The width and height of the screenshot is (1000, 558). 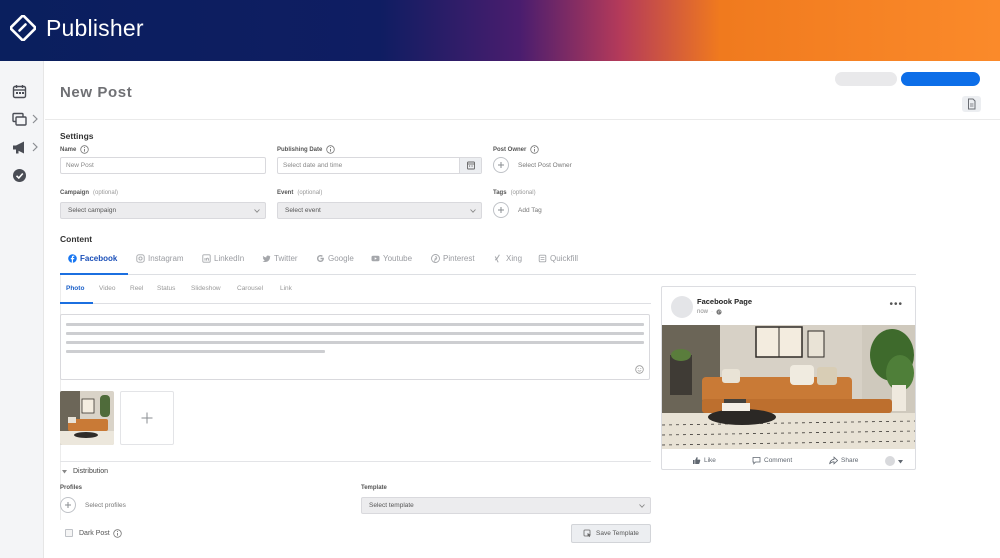 What do you see at coordinates (136, 288) in the screenshot?
I see `tab-reel: Reel` at bounding box center [136, 288].